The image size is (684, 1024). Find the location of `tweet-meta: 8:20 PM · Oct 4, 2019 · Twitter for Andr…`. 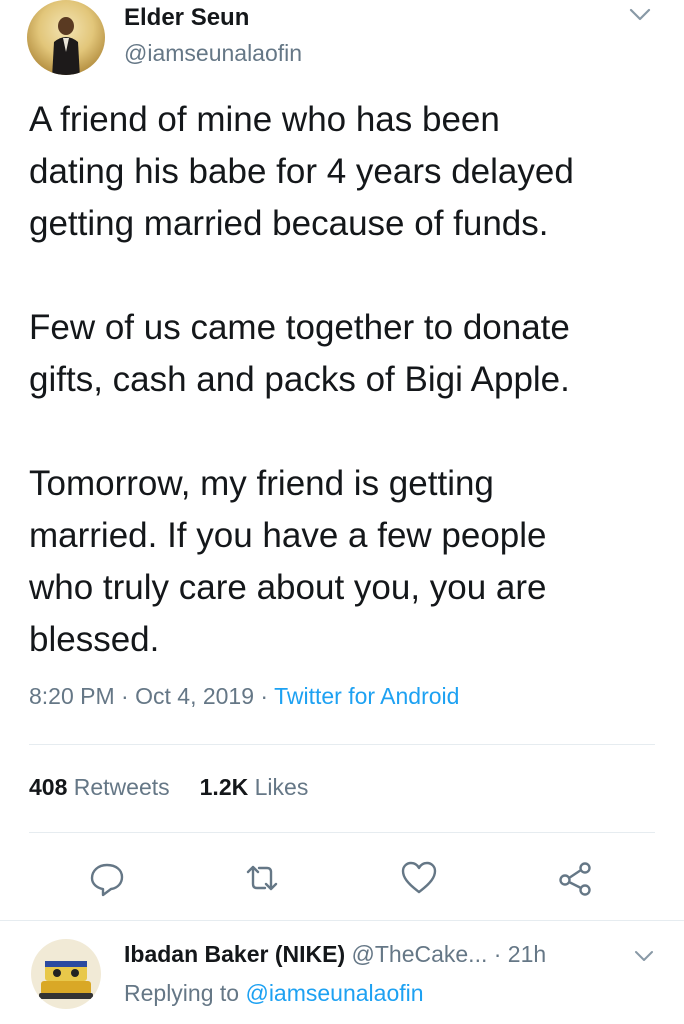

tweet-meta: 8:20 PM · Oct 4, 2019 · Twitter for Andr… is located at coordinates (244, 696).